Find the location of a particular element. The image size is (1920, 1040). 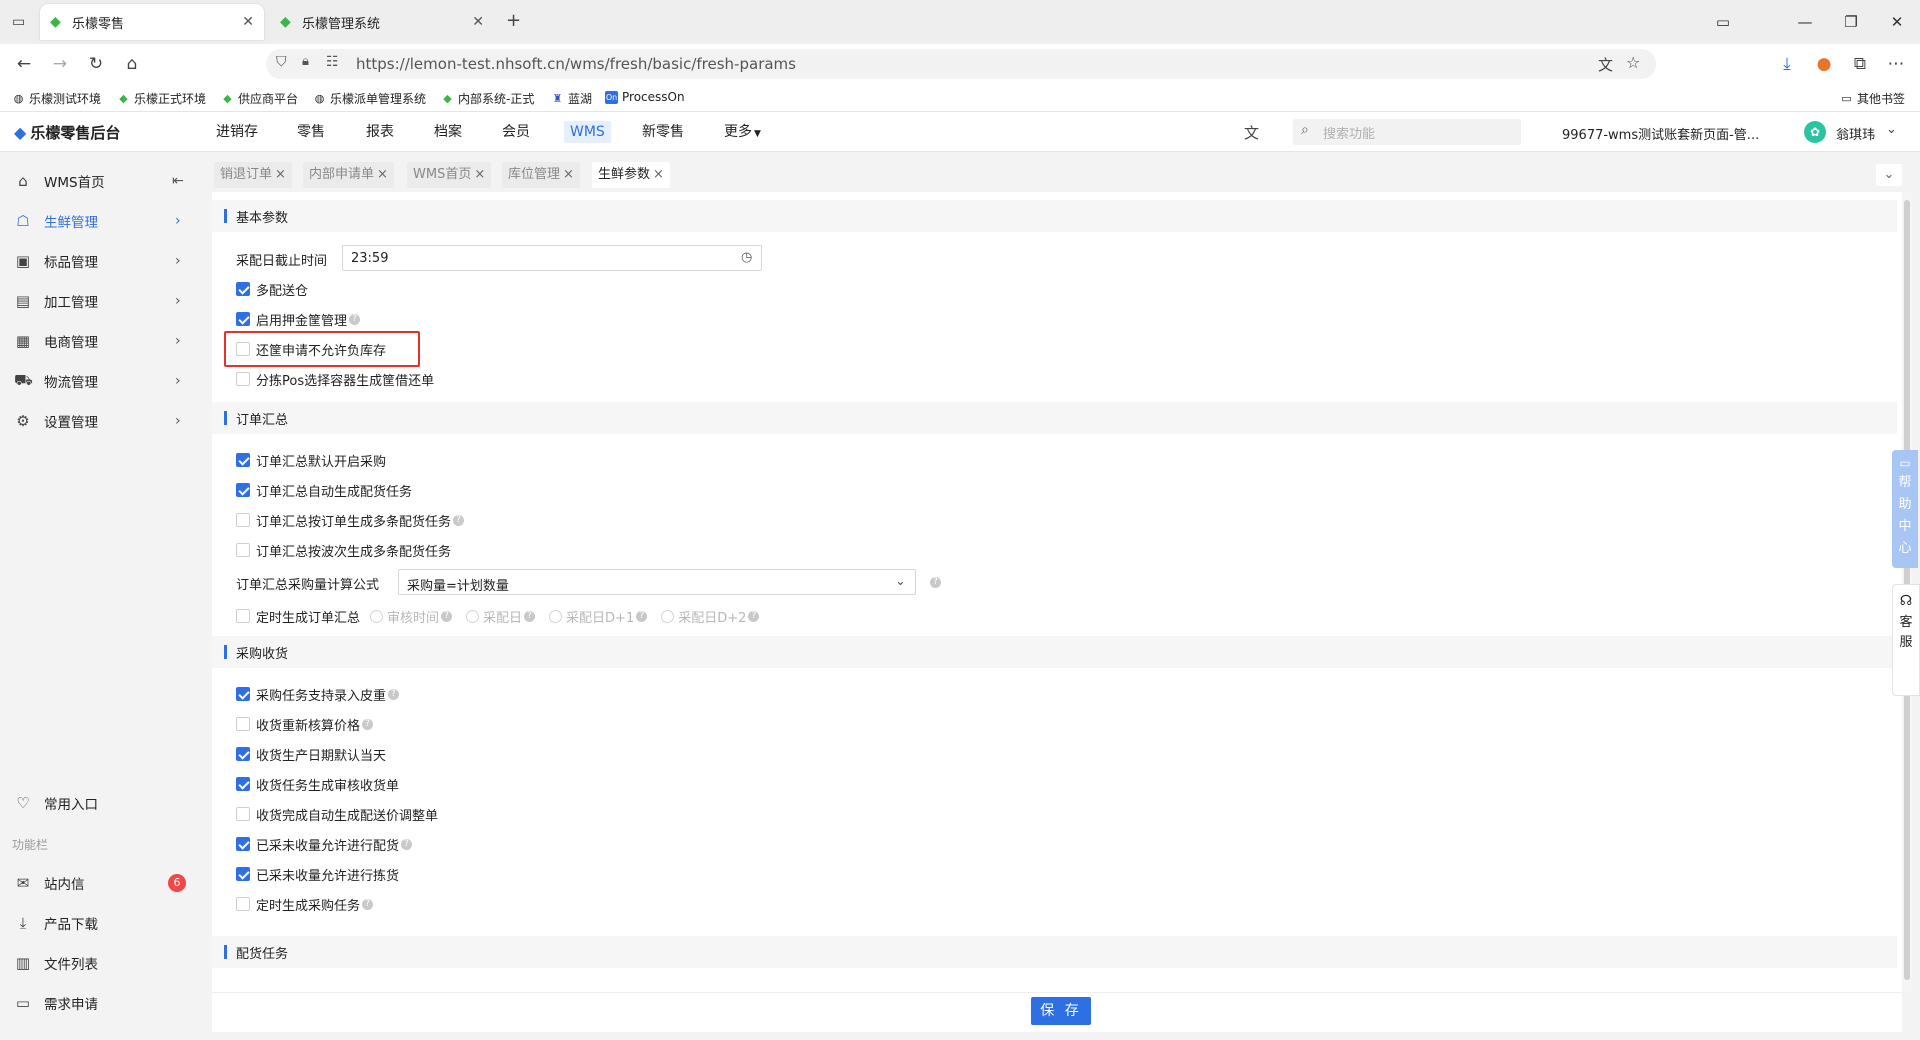

page-tab-internal-request: 内部申请单 × is located at coordinates (348, 175).